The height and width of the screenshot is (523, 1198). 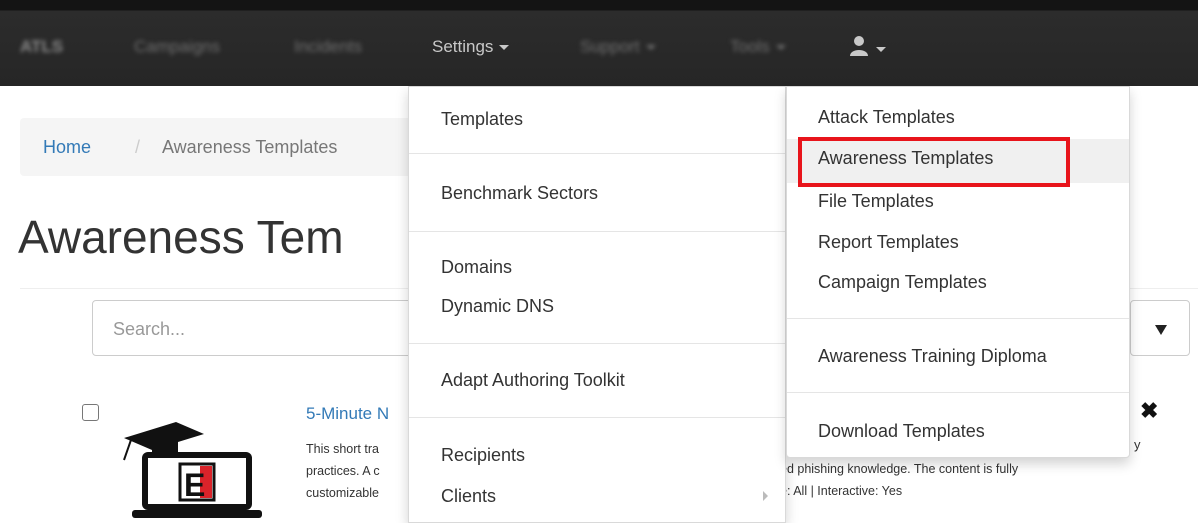 I want to click on caret-down-icon, so click(x=1161, y=330).